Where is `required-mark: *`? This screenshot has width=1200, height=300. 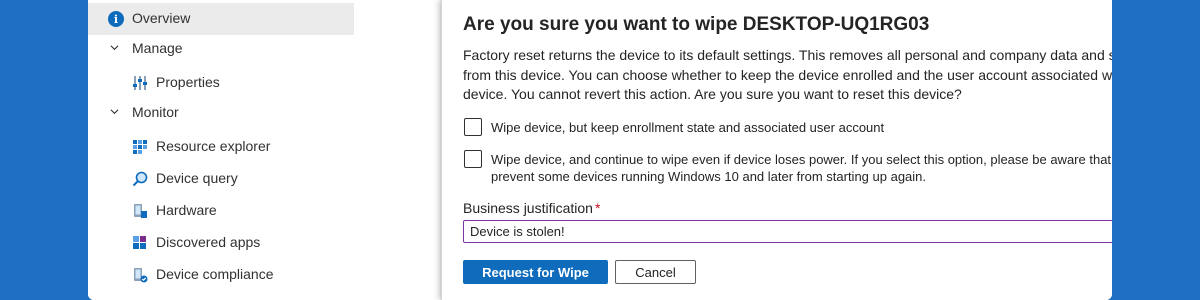
required-mark: * is located at coordinates (597, 208).